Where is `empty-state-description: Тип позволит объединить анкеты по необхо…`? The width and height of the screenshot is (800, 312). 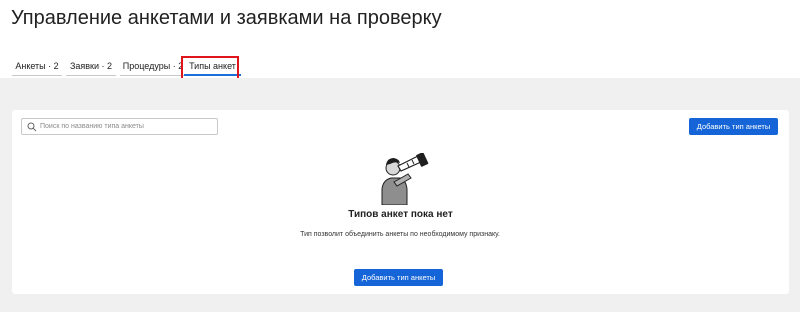 empty-state-description: Тип позволит объединить анкеты по необхо… is located at coordinates (400, 234).